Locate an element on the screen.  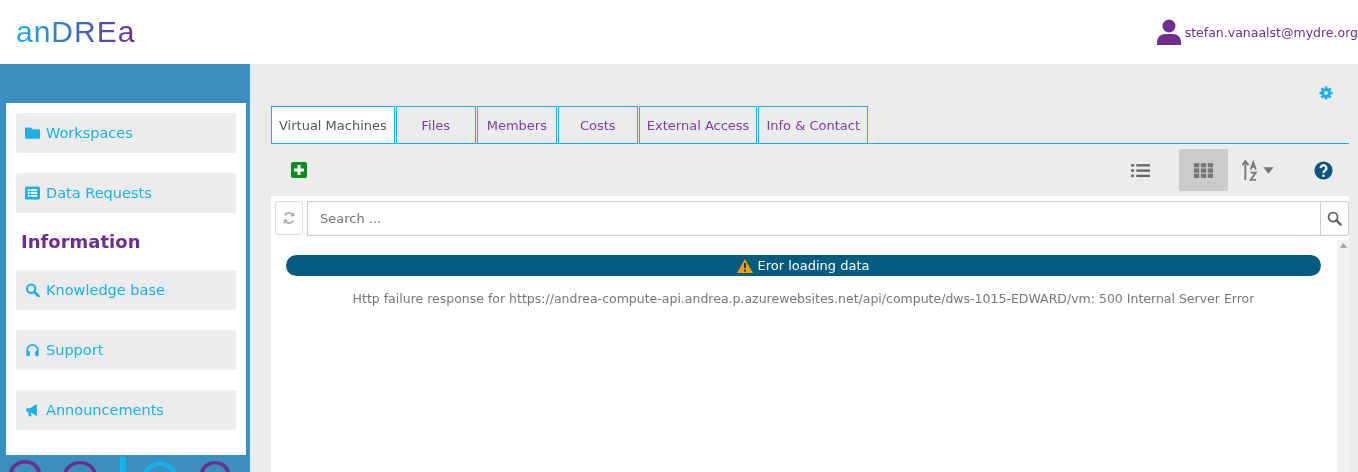
megaphone-icon is located at coordinates (32, 410).